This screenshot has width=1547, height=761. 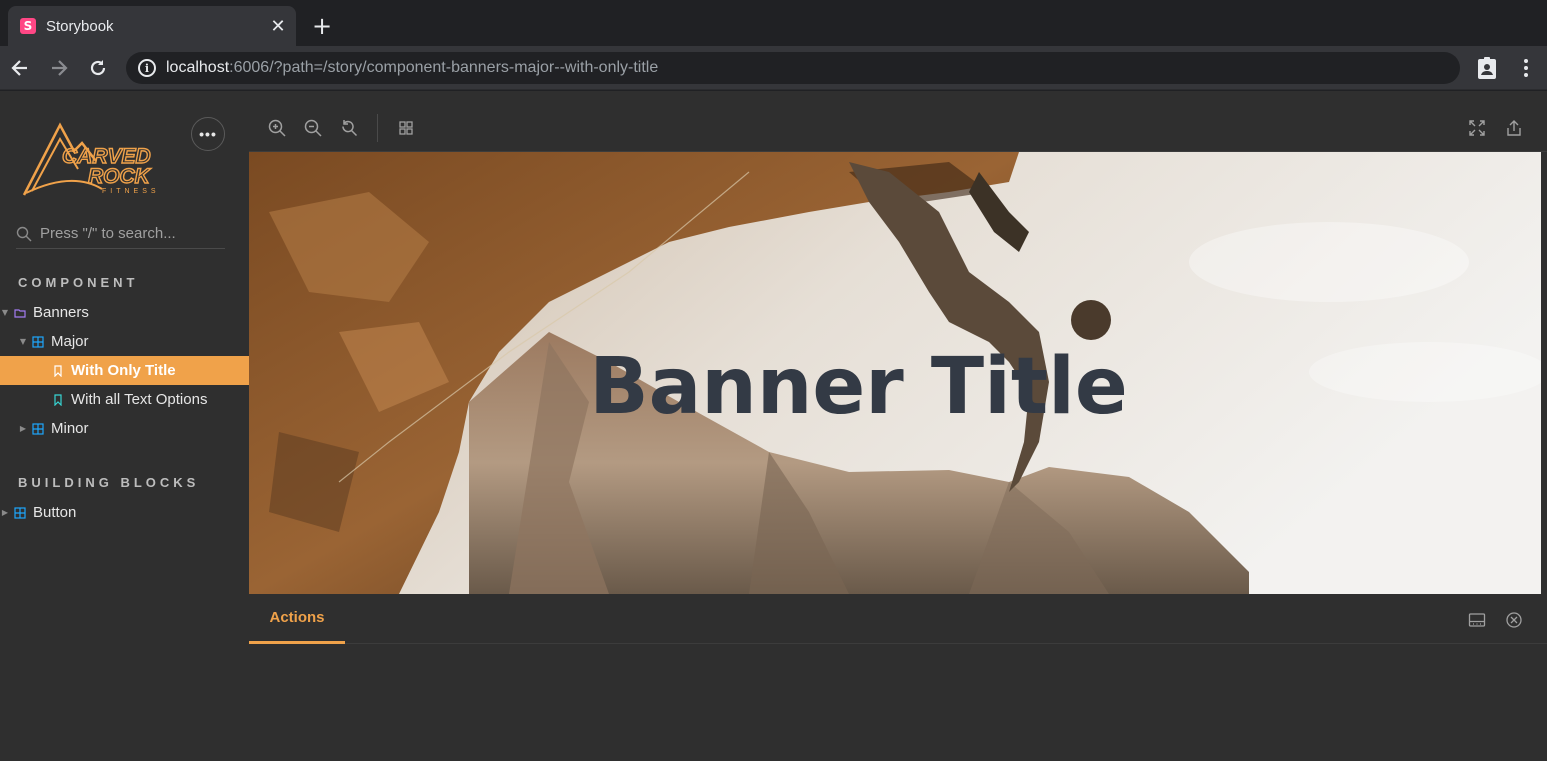 What do you see at coordinates (898, 619) in the screenshot?
I see `panel-tab-bar: Actions` at bounding box center [898, 619].